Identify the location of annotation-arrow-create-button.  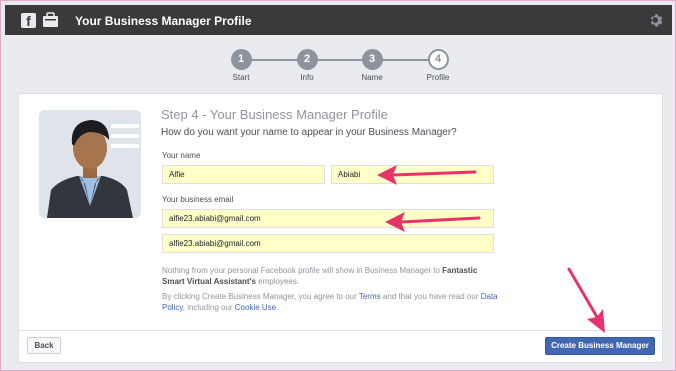
(586, 300).